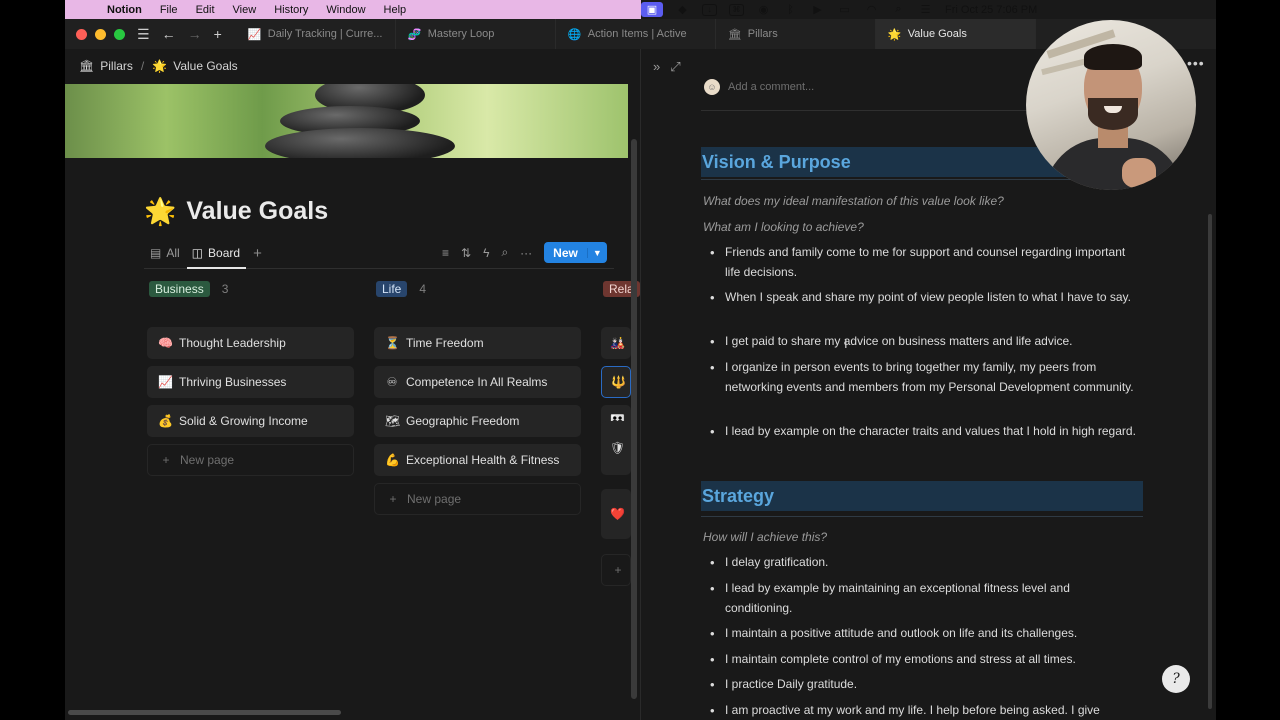 Image resolution: width=1280 pixels, height=720 pixels. Describe the element at coordinates (652, 9) in the screenshot. I see `screen-record-icon: ▣` at that location.